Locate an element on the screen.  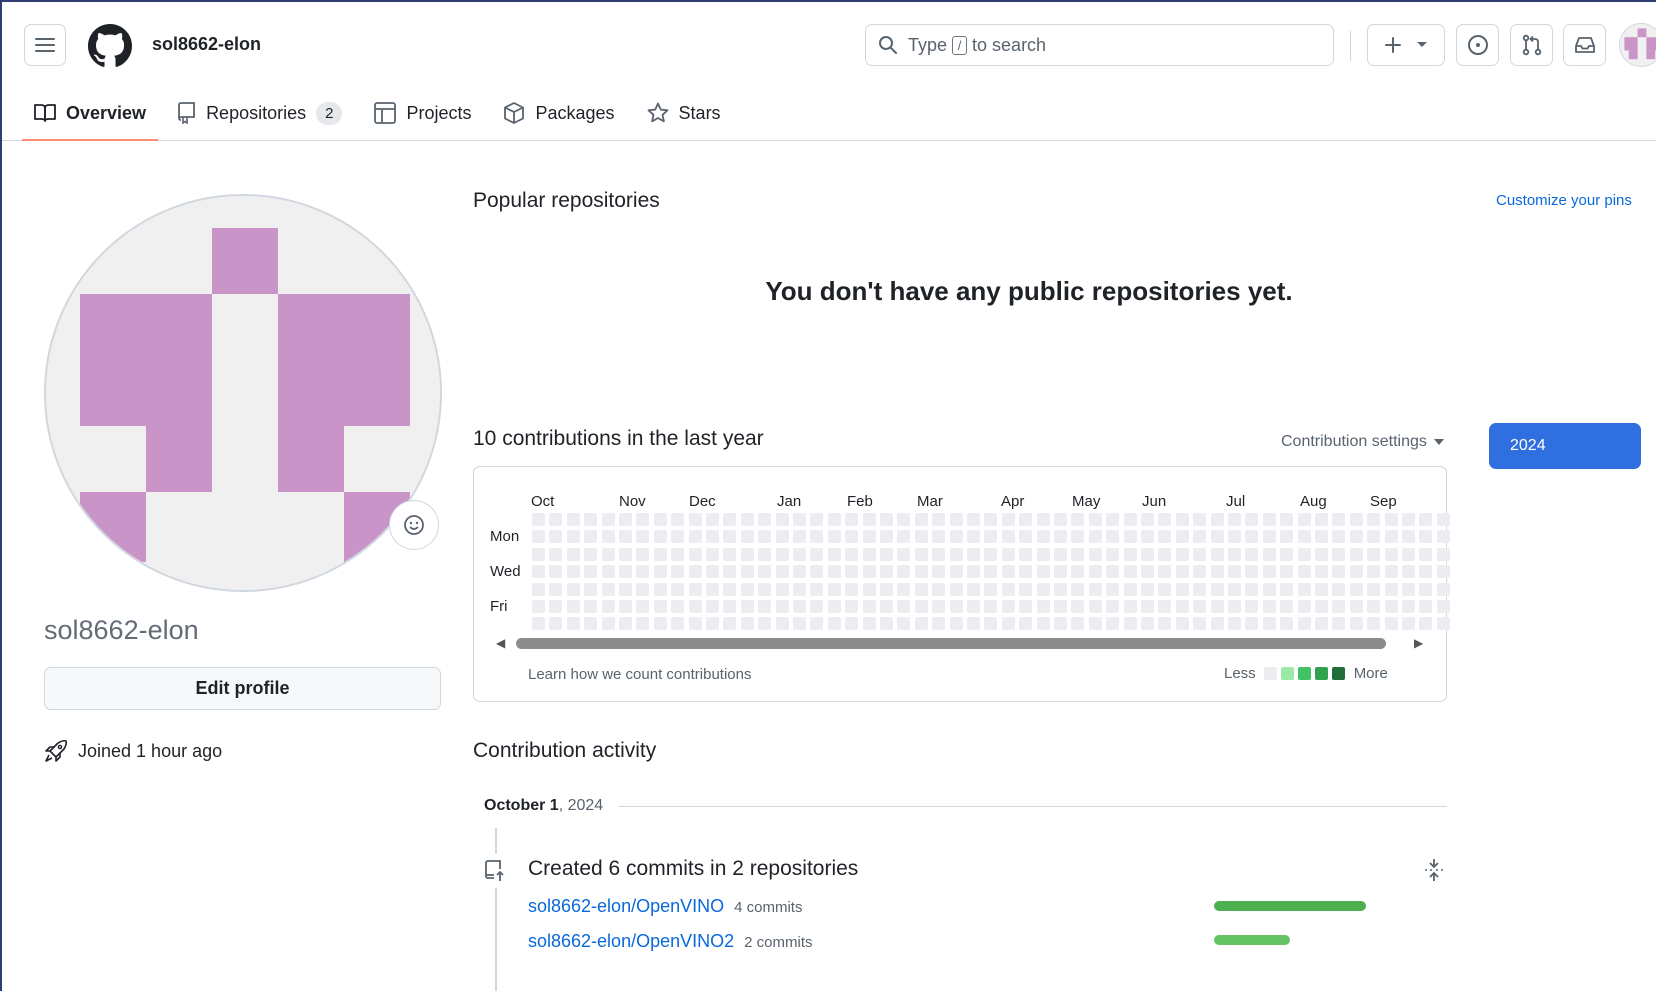
github-logo-icon is located at coordinates (110, 46).